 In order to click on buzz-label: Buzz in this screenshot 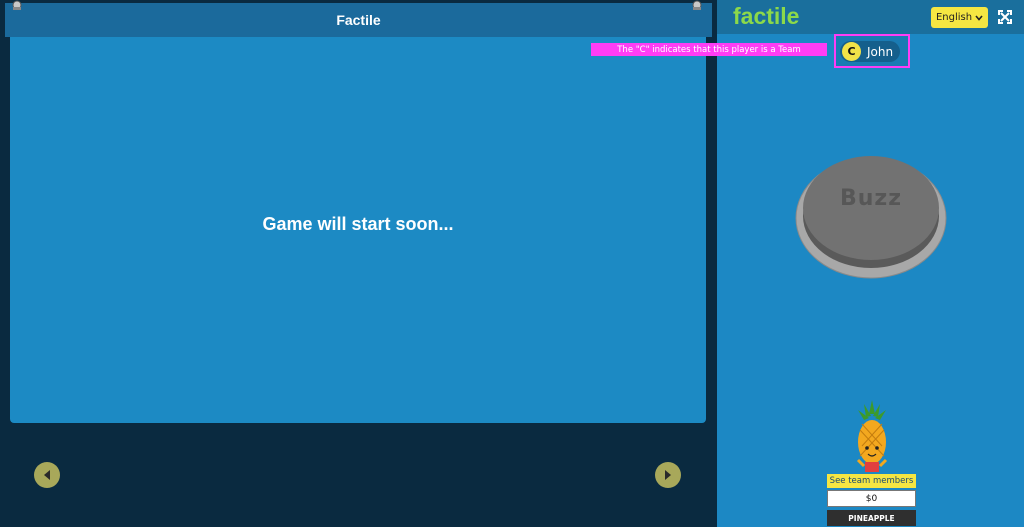, I will do `click(871, 198)`.